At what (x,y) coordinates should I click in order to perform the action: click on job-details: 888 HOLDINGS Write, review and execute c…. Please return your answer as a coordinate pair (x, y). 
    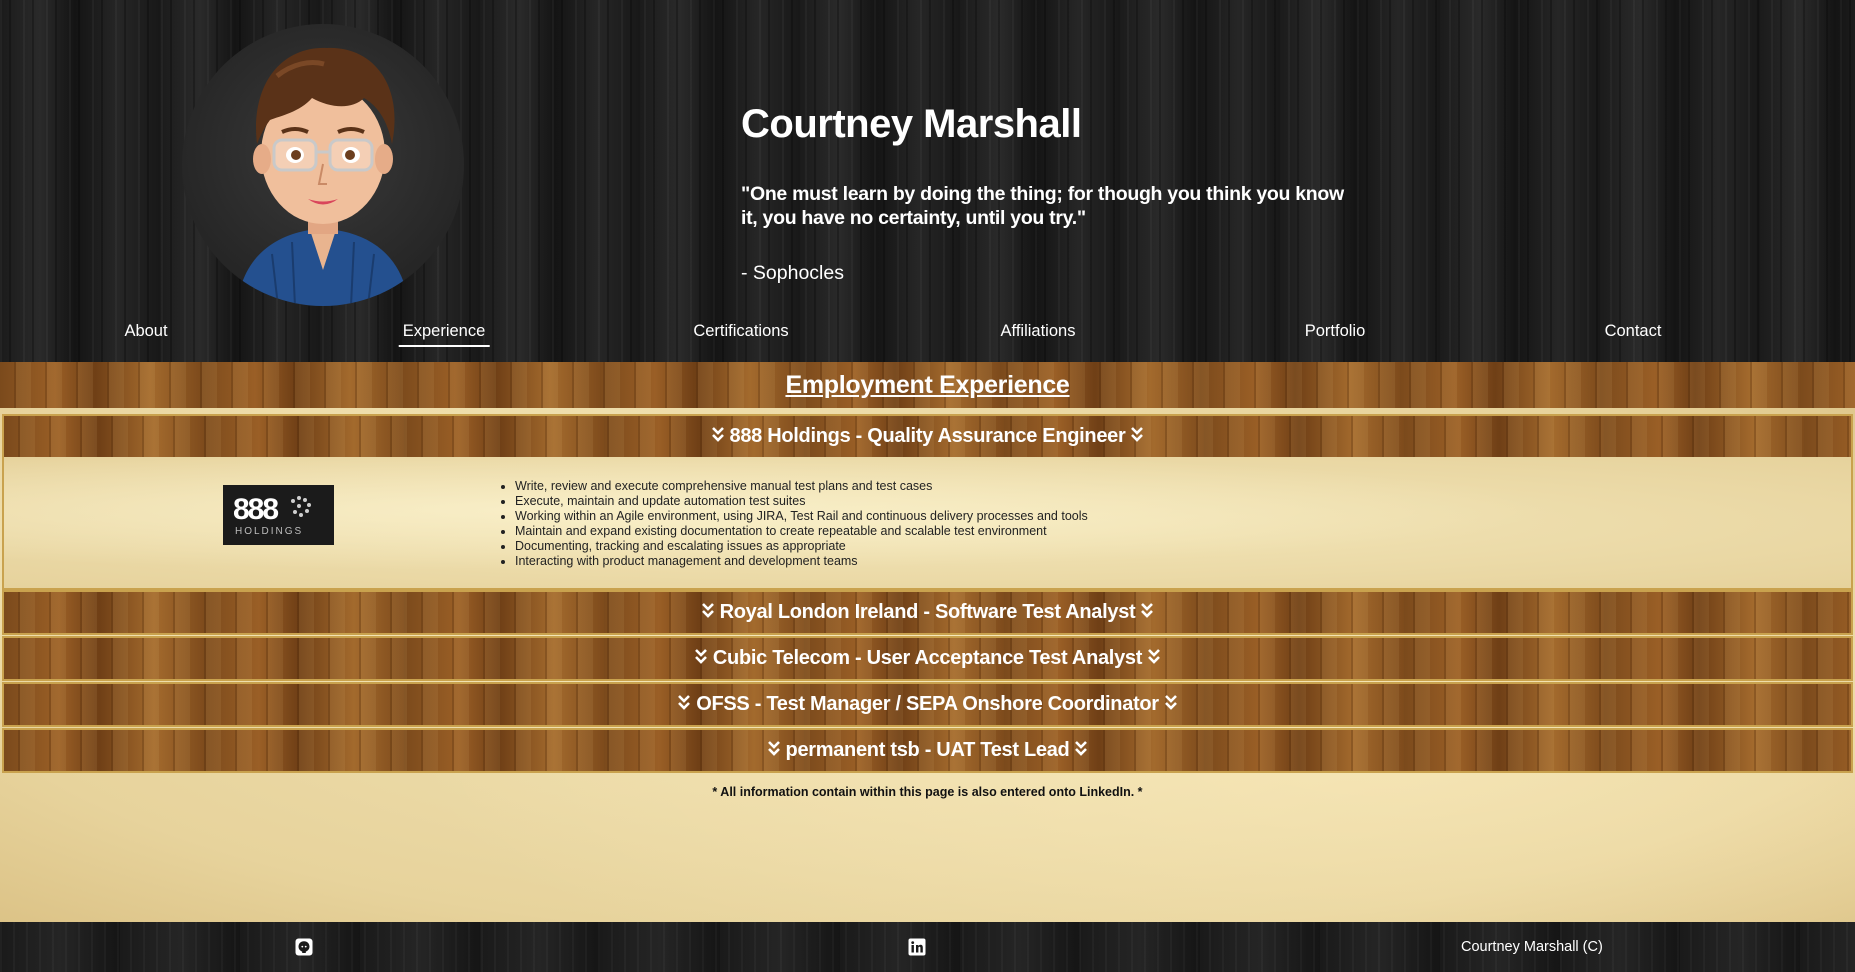
    Looking at the image, I should click on (927, 522).